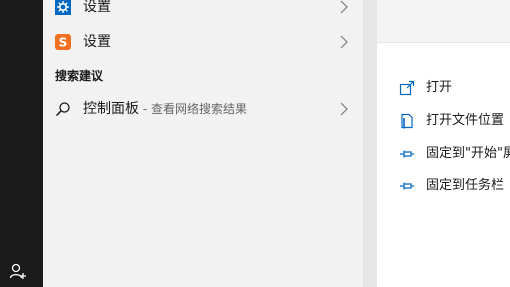 Image resolution: width=510 pixels, height=287 pixels. Describe the element at coordinates (111, 109) in the screenshot. I see `suggestion-title: 控制面板` at that location.